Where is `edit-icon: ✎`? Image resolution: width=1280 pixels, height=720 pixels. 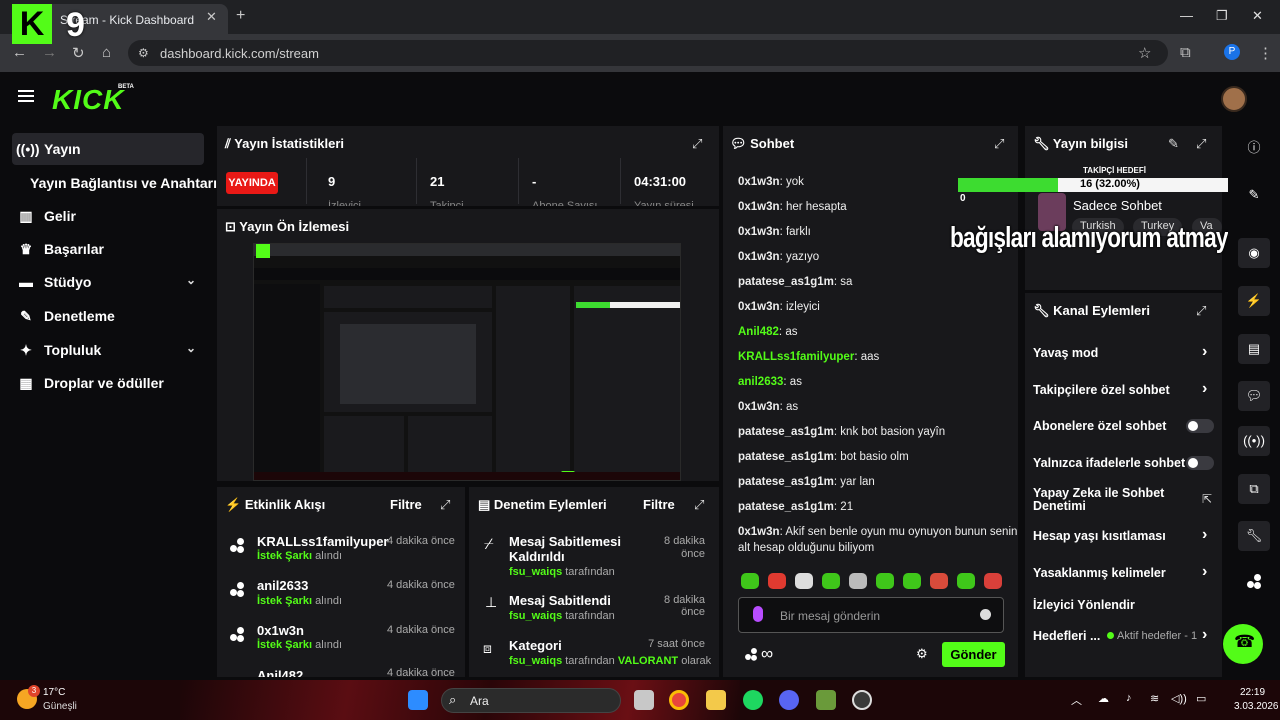
edit-icon: ✎ is located at coordinates (1254, 195).